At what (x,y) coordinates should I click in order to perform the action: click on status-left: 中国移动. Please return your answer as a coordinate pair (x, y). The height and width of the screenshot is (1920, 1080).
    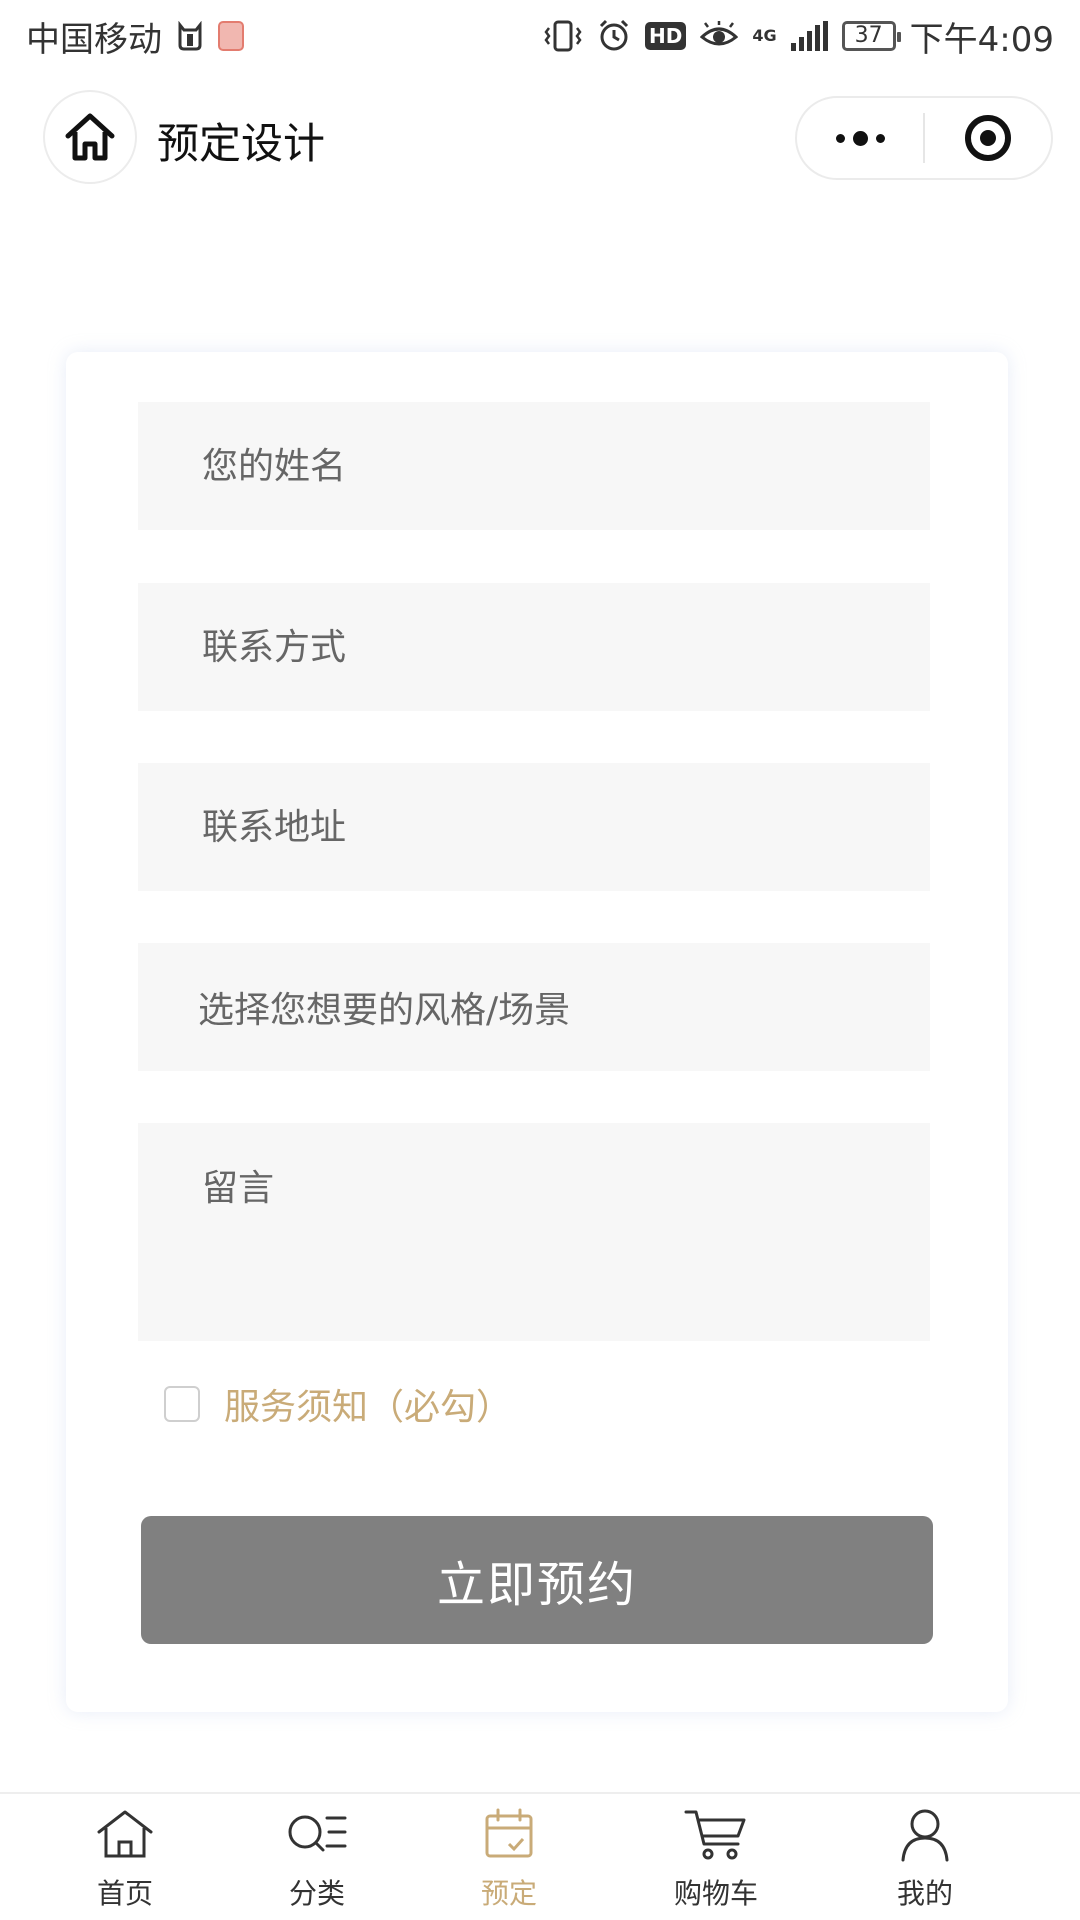
    Looking at the image, I should click on (135, 36).